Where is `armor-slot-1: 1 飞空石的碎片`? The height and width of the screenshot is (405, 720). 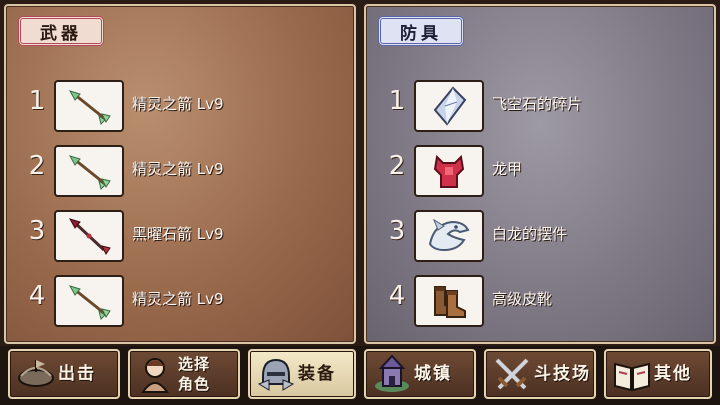 armor-slot-1: 1 飞空石的碎片 is located at coordinates (540, 106).